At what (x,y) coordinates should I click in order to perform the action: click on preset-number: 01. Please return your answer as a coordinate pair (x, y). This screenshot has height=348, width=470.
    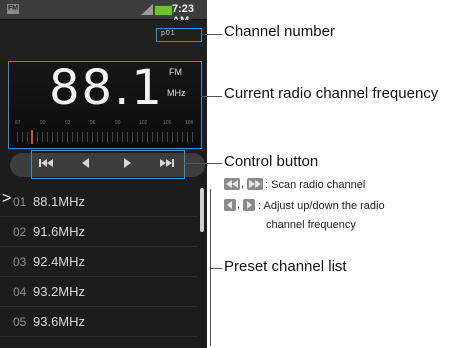
    Looking at the image, I should click on (20, 202).